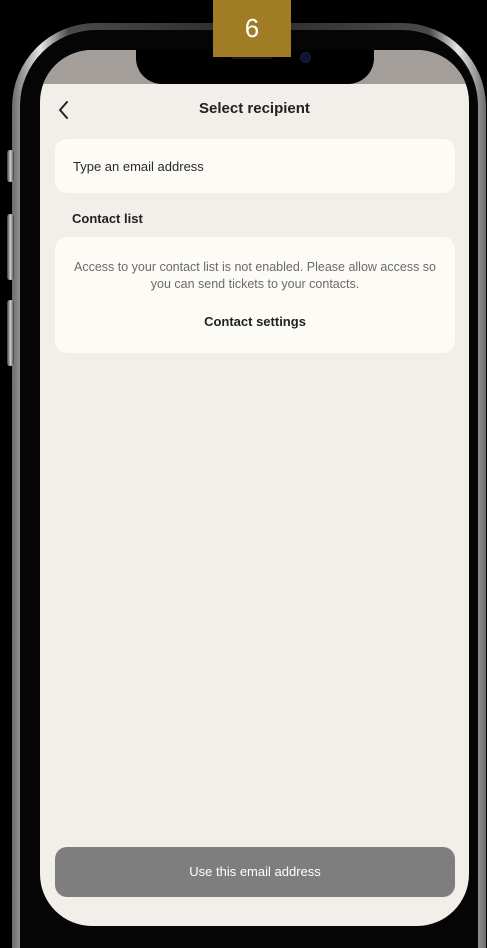 The image size is (487, 948). What do you see at coordinates (10, 247) in the screenshot?
I see `volume-up-button` at bounding box center [10, 247].